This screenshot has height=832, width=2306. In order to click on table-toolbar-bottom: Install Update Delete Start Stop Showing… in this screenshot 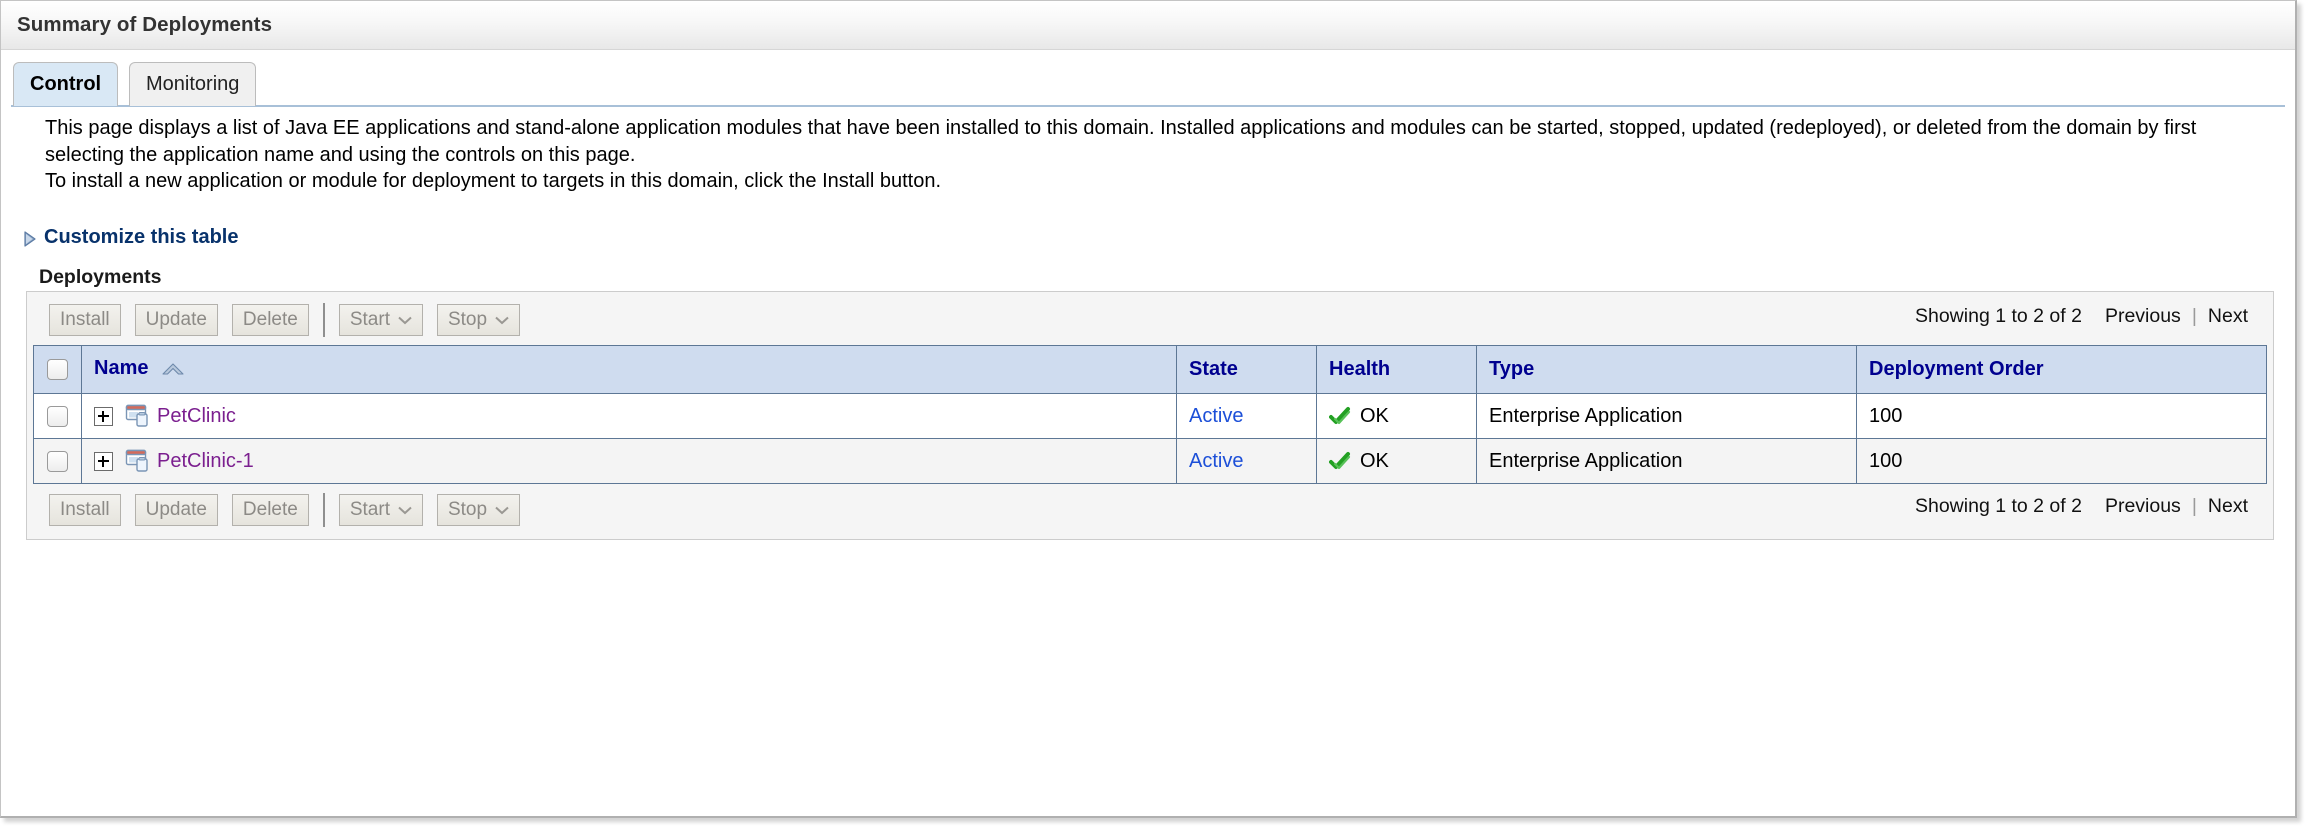, I will do `click(1150, 510)`.